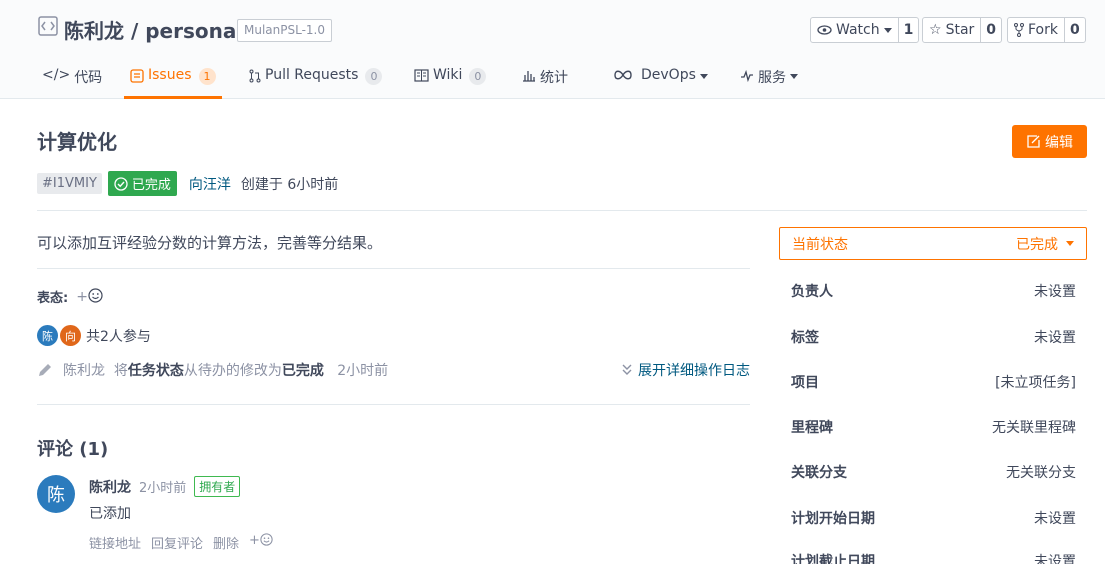  Describe the element at coordinates (1041, 472) in the screenshot. I see `sidebar-value: 无关联分支` at that location.